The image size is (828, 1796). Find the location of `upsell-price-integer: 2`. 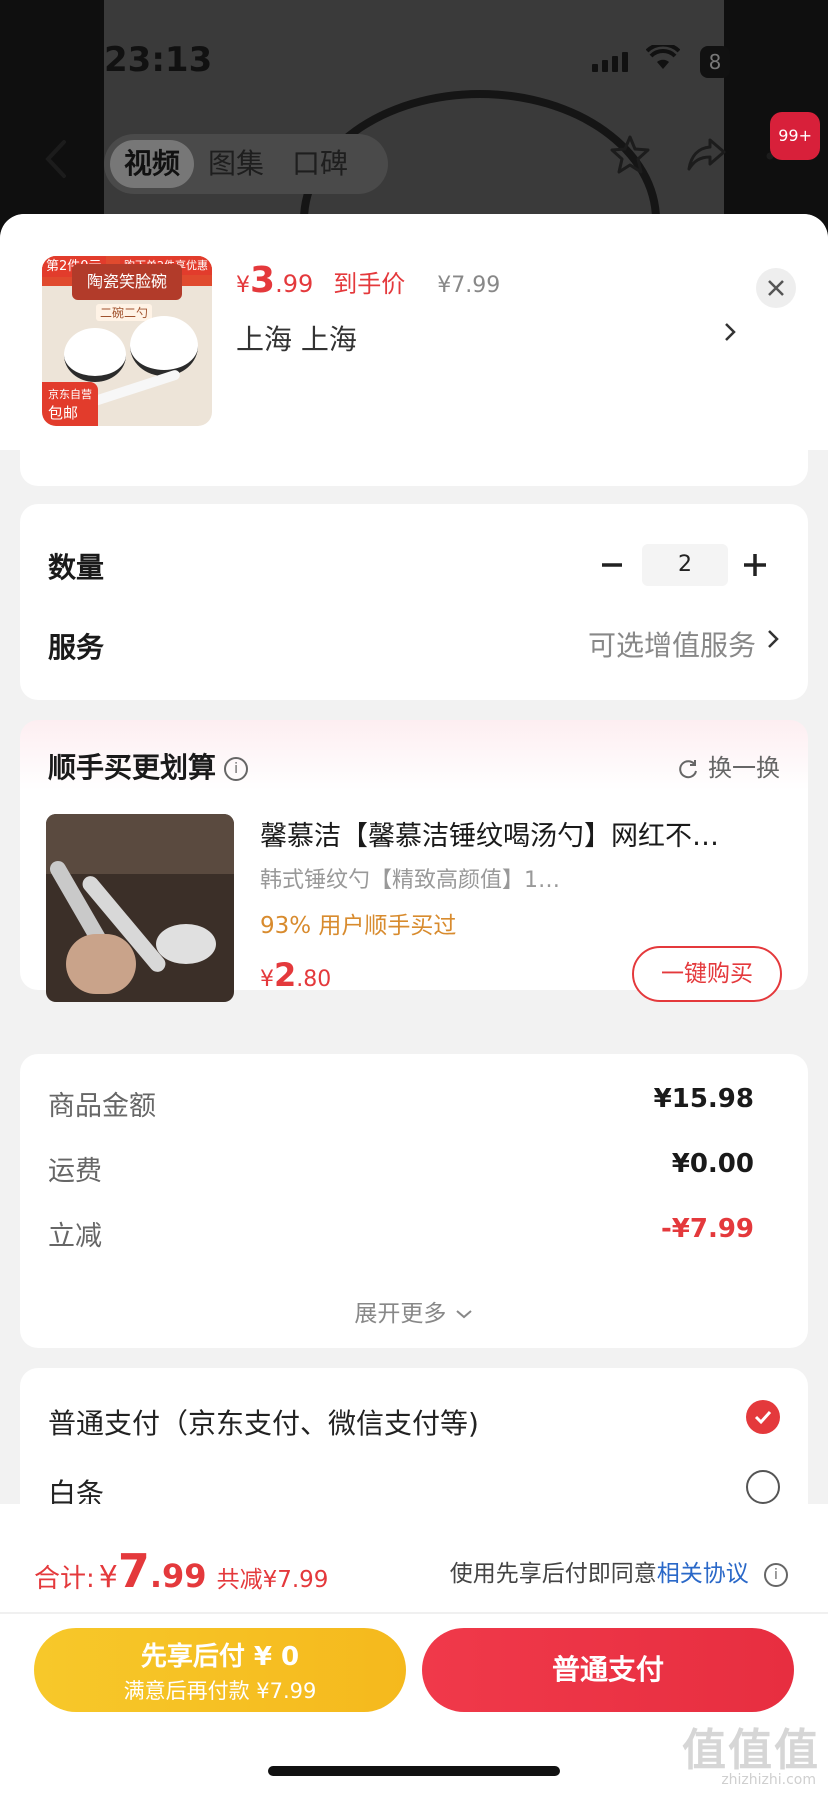

upsell-price-integer: 2 is located at coordinates (285, 975).